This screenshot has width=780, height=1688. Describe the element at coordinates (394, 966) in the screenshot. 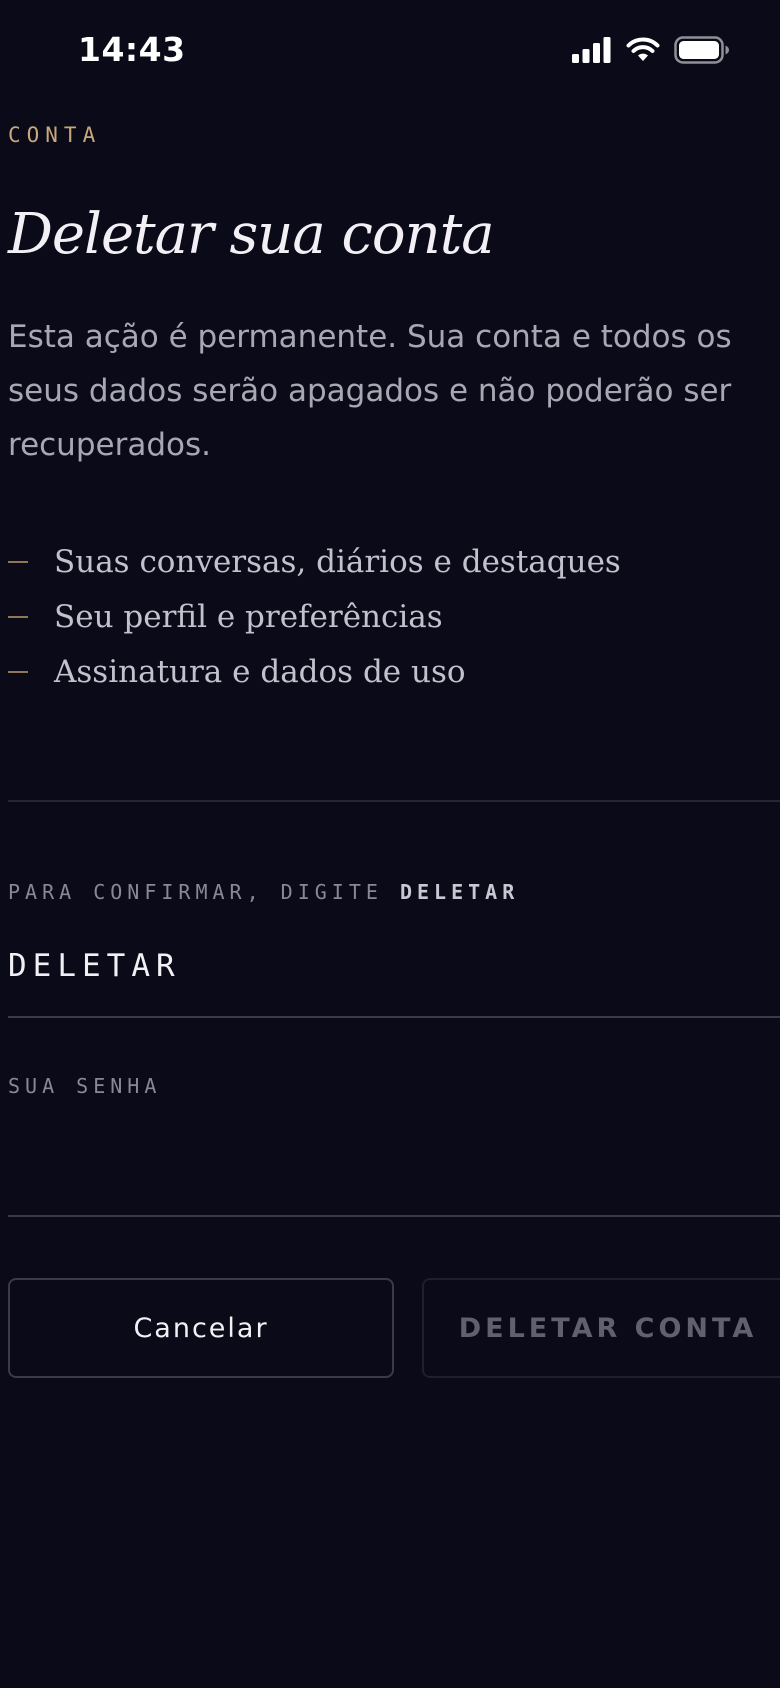

I see `confirm-input` at that location.